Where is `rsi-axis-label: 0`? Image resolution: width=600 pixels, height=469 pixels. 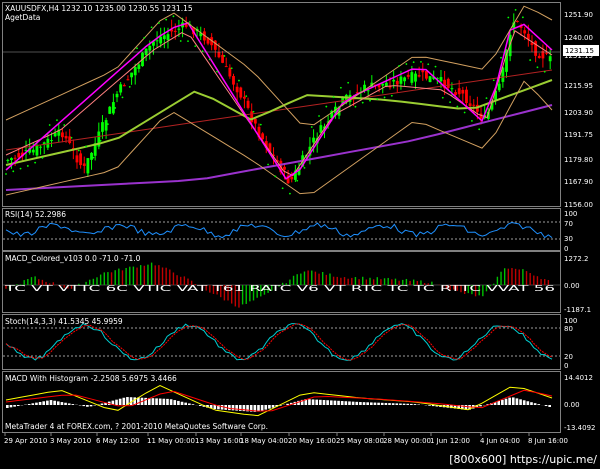 rsi-axis-label: 0 is located at coordinates (566, 249).